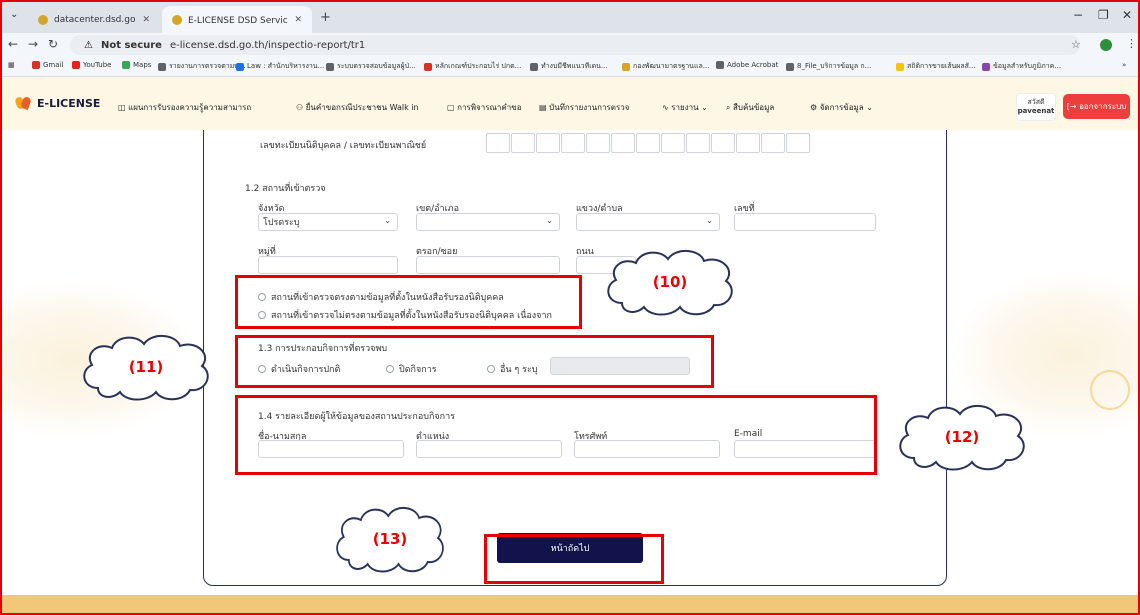  I want to click on moo-input, so click(328, 265).